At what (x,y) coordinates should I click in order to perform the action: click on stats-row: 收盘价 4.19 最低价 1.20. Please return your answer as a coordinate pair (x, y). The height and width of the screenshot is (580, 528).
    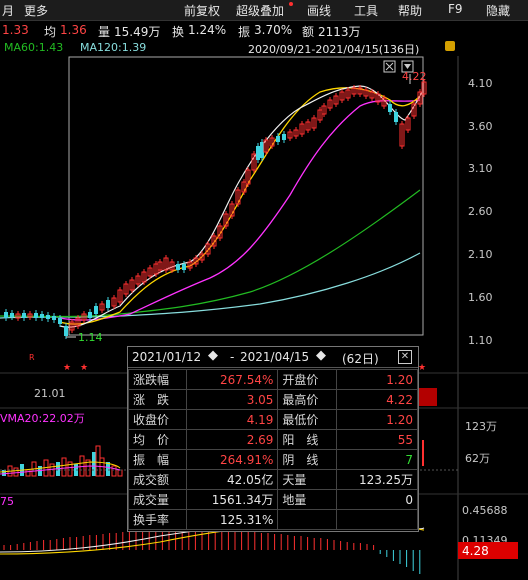
    Looking at the image, I should click on (273, 419).